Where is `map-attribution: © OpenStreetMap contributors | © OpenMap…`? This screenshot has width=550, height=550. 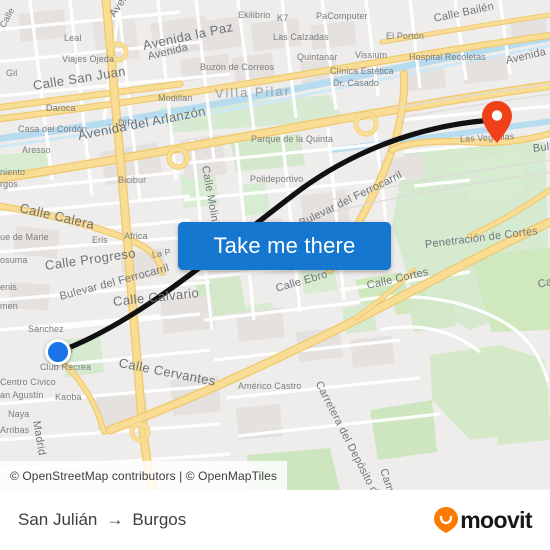
map-attribution: © OpenStreetMap contributors | © OpenMap… is located at coordinates (143, 475).